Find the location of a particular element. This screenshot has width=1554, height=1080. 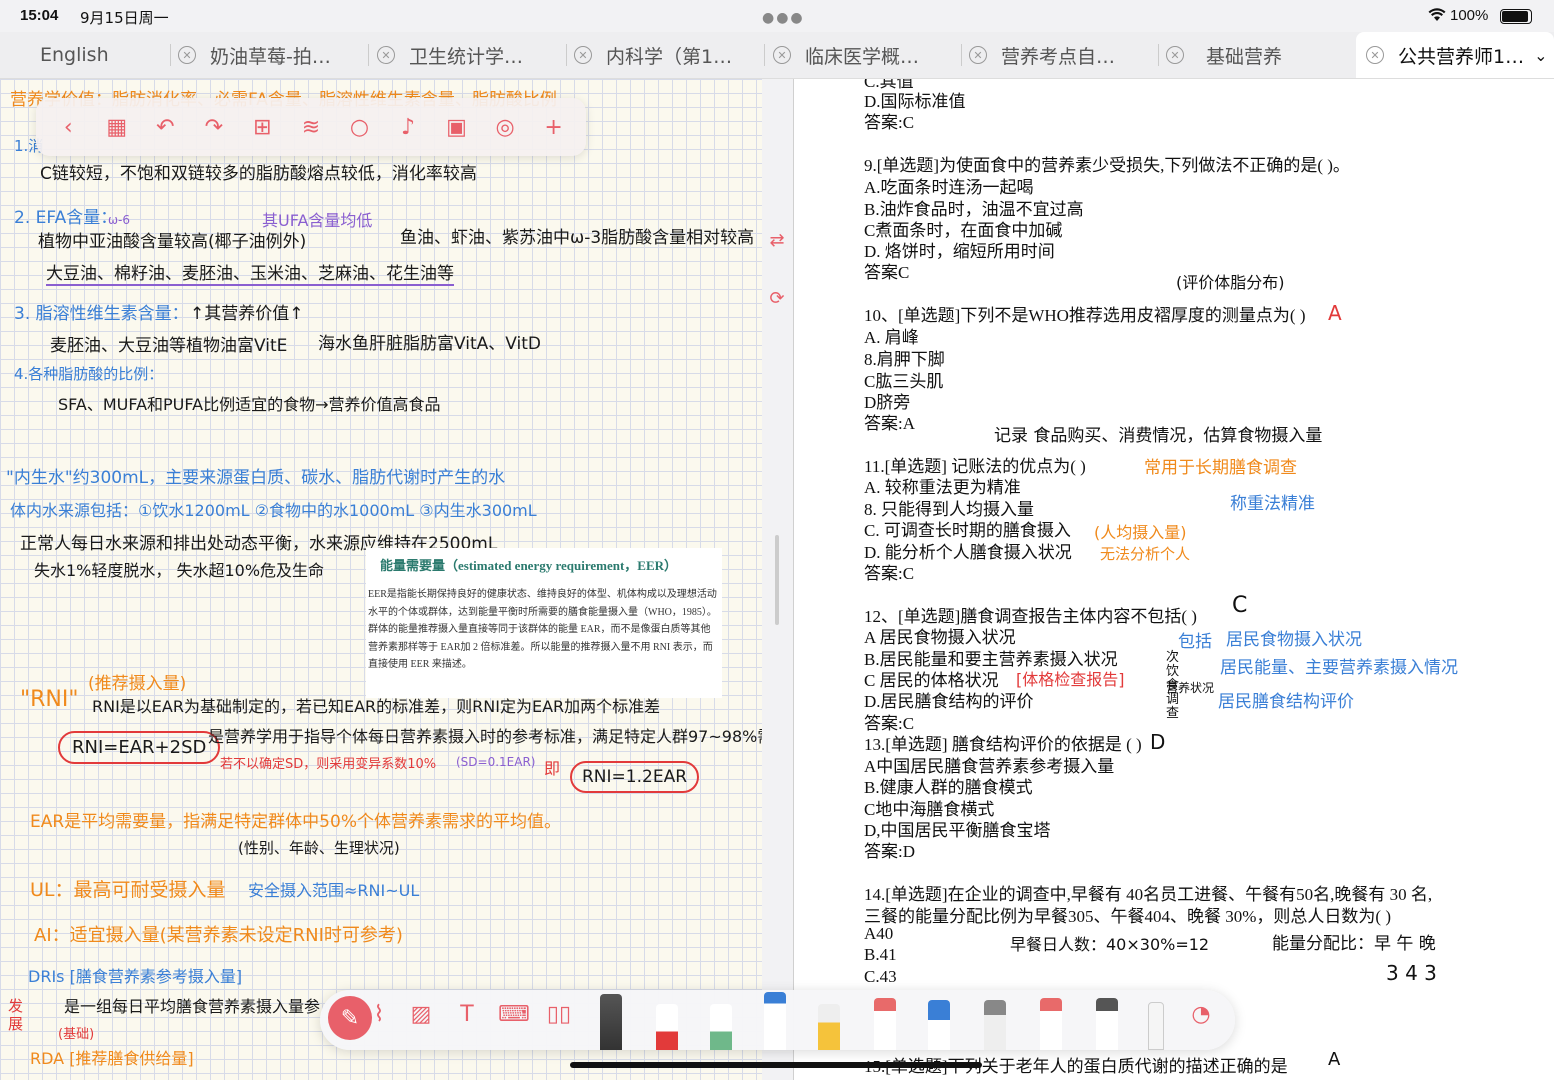

note-line: 麦胚油、大豆油等植物油富VitE is located at coordinates (169, 346).